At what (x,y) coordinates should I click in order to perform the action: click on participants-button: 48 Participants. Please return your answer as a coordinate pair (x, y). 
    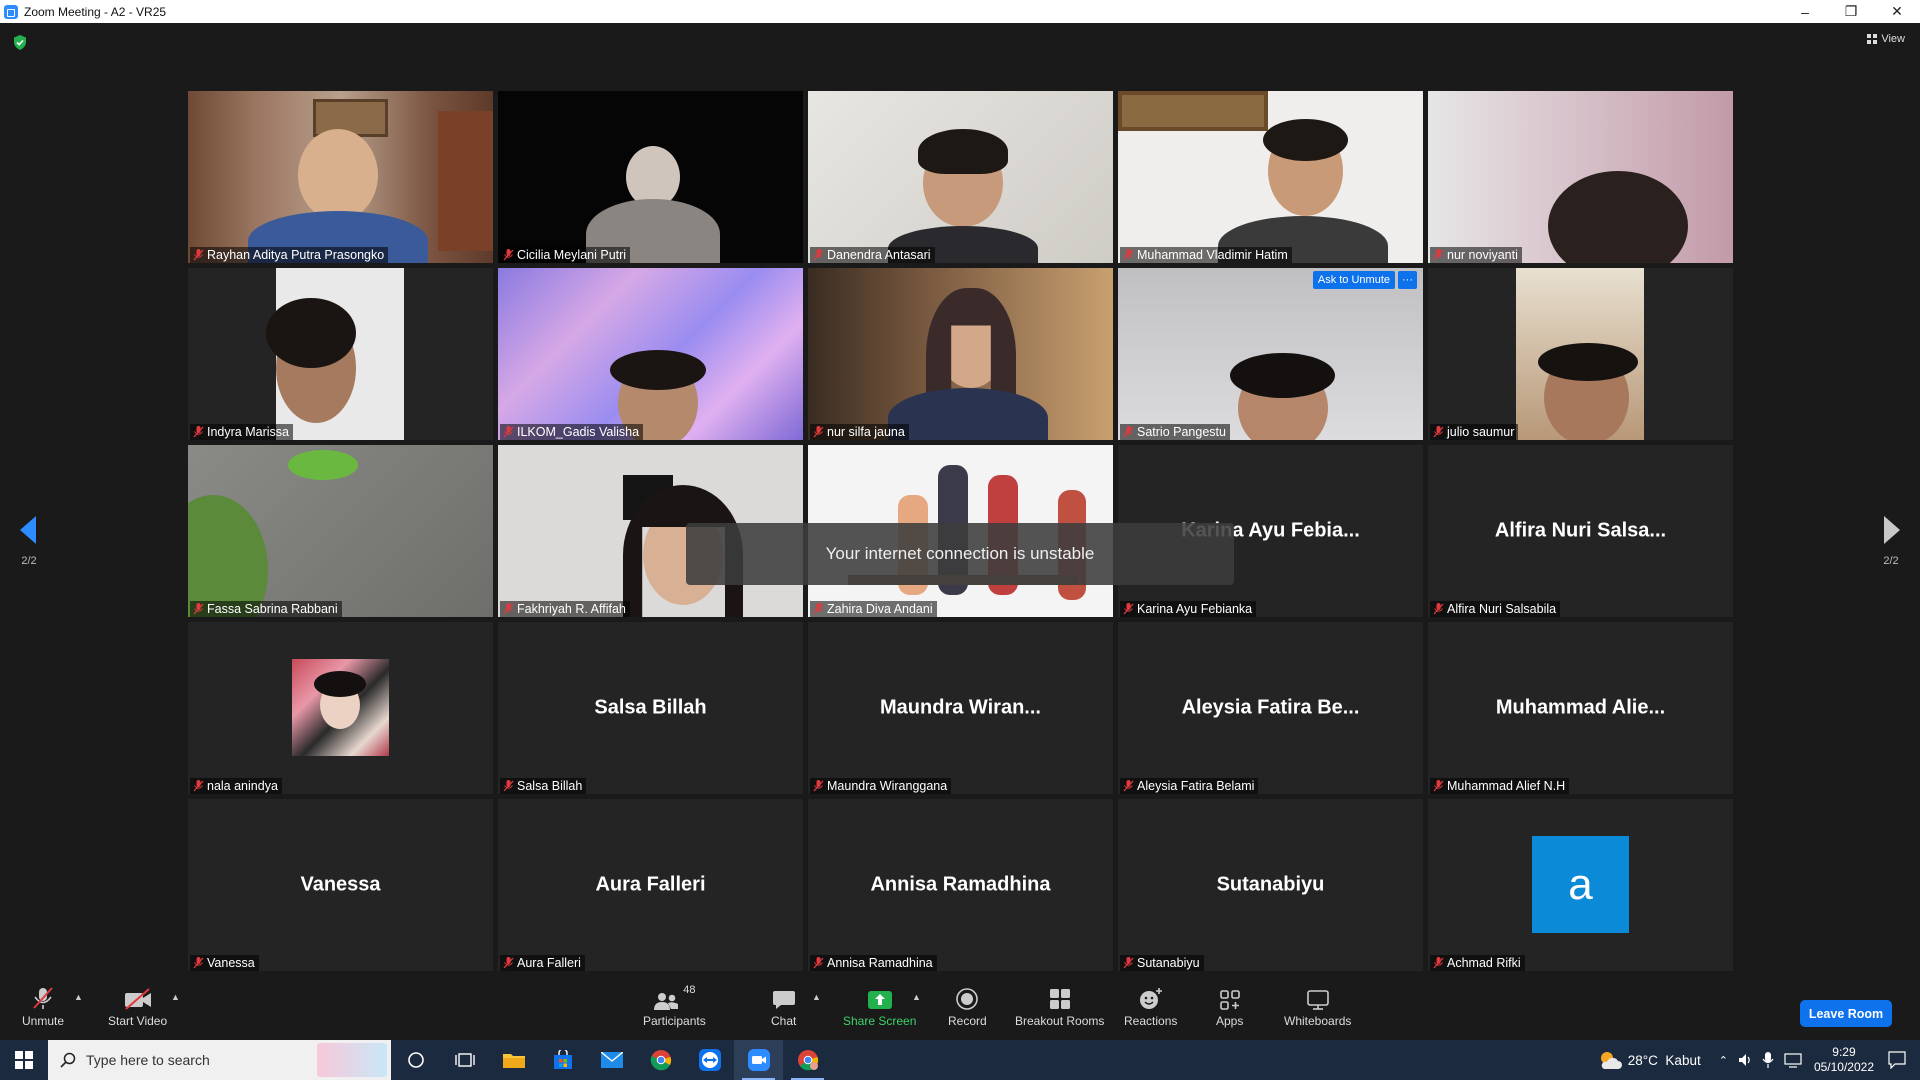
    Looking at the image, I should click on (674, 1006).